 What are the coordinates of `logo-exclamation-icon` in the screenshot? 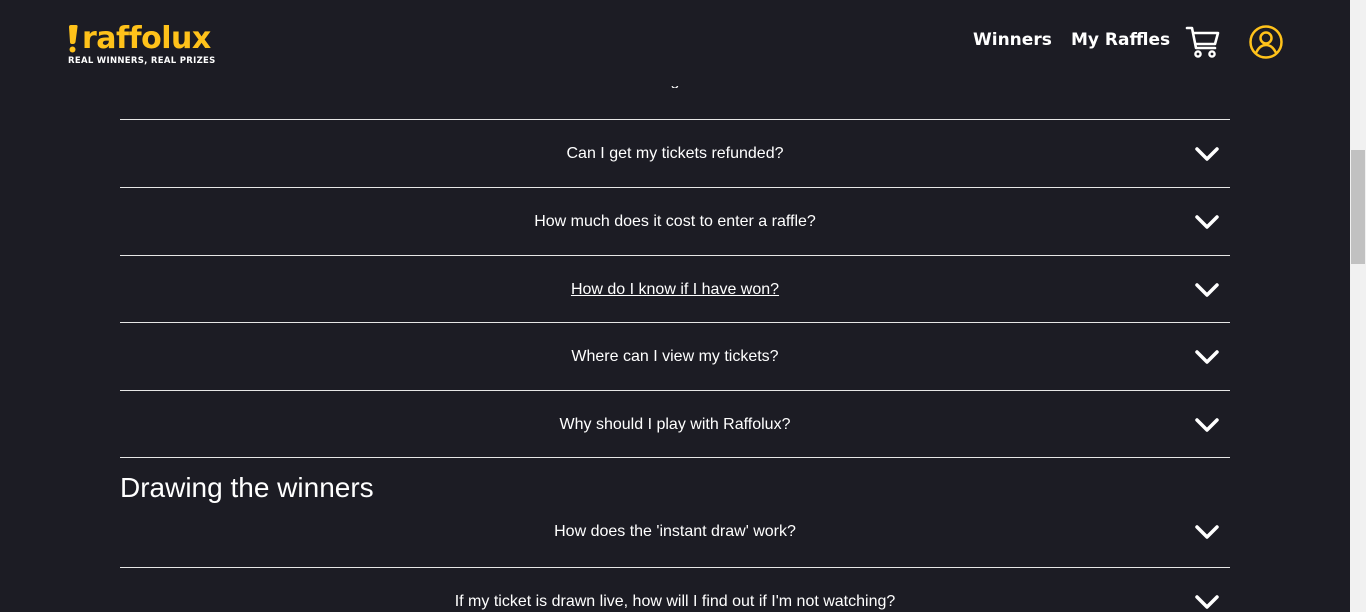 It's located at (73, 39).